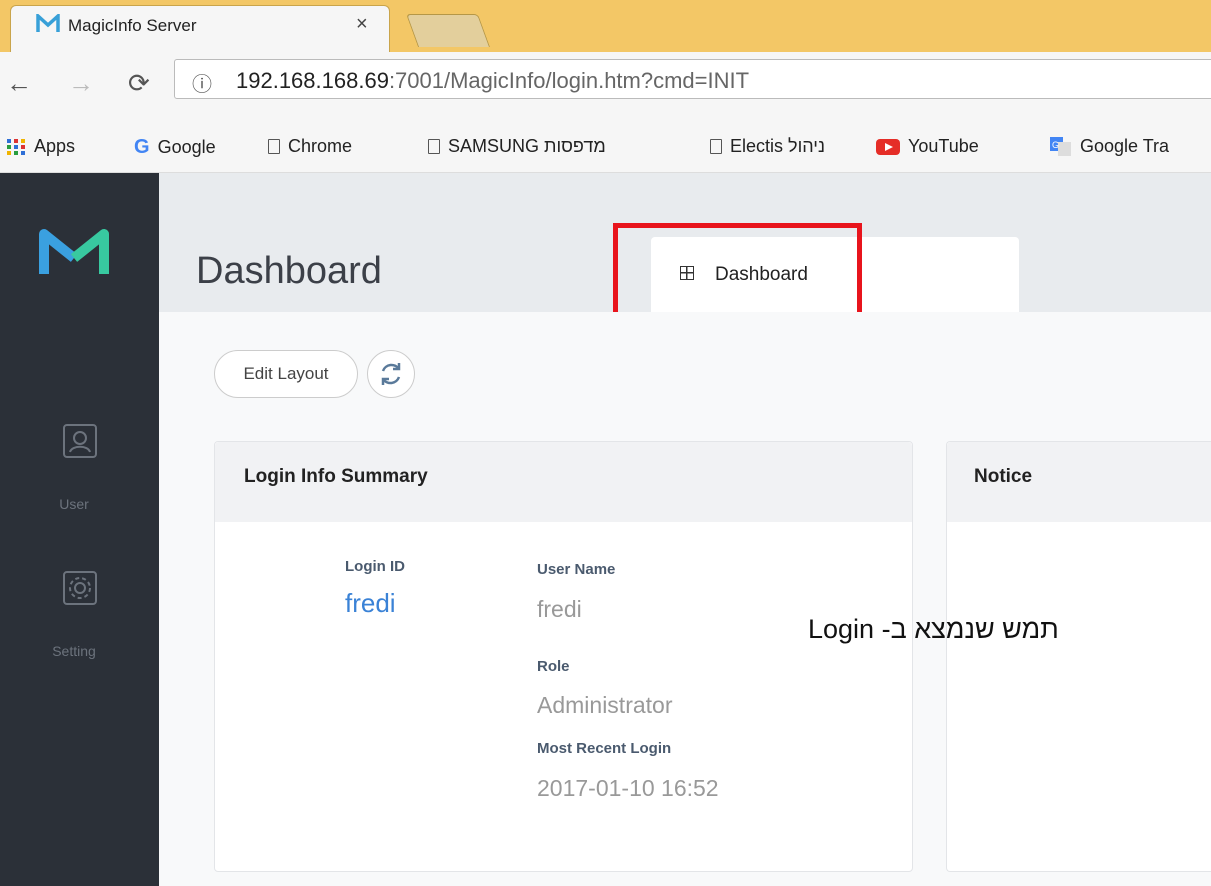  What do you see at coordinates (737, 272) in the screenshot?
I see `highlight-box` at bounding box center [737, 272].